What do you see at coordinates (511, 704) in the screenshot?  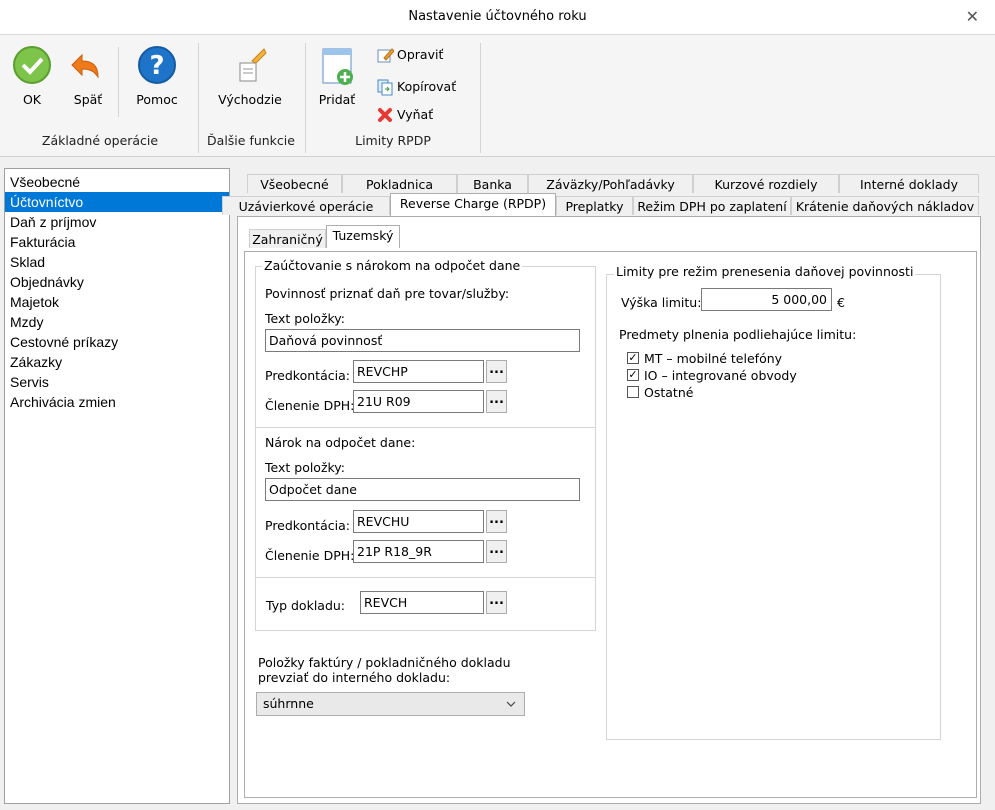 I see `chevron-down-icon` at bounding box center [511, 704].